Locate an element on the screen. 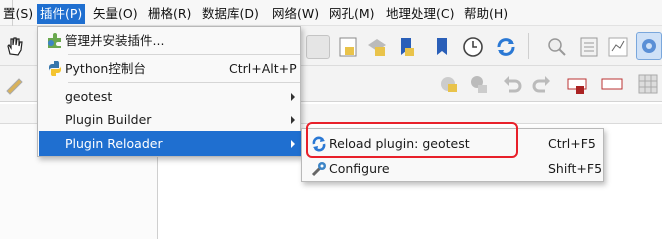  menu-vector: 矢量(O) is located at coordinates (115, 14).